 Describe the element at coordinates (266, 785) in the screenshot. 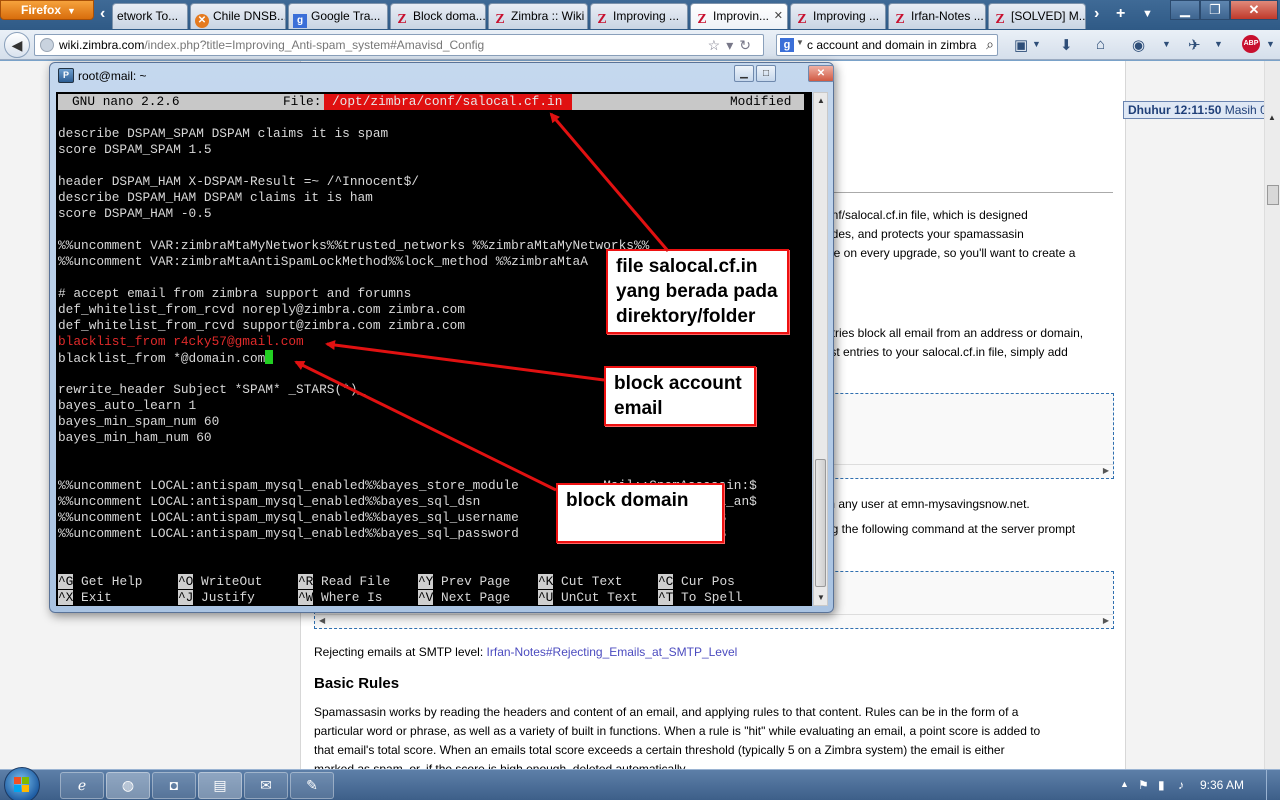

I see `thunderbird-icon: ✉` at that location.